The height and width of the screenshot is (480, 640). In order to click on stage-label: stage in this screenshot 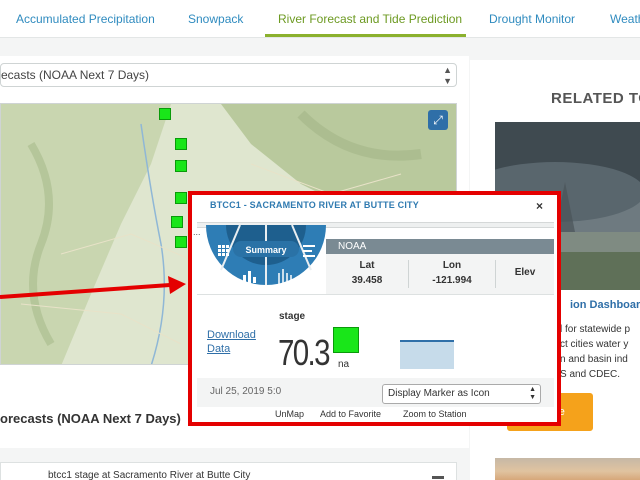, I will do `click(292, 316)`.